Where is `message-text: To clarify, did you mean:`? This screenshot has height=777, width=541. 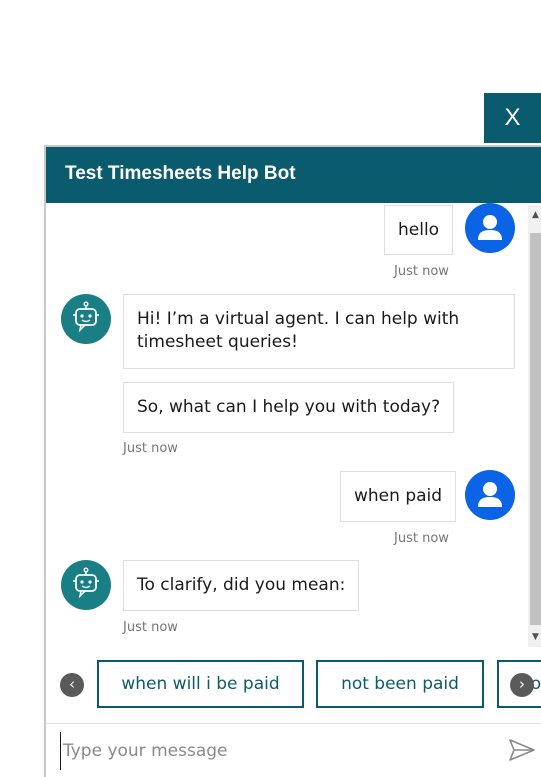 message-text: To clarify, did you mean: is located at coordinates (241, 585).